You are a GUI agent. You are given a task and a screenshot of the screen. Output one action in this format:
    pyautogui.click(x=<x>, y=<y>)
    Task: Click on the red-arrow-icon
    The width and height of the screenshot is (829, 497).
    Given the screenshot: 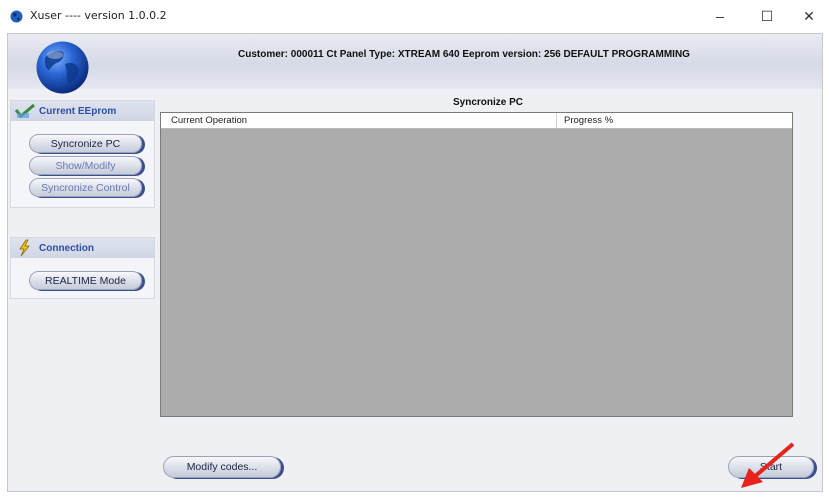 What is the action you would take?
    pyautogui.click(x=768, y=465)
    